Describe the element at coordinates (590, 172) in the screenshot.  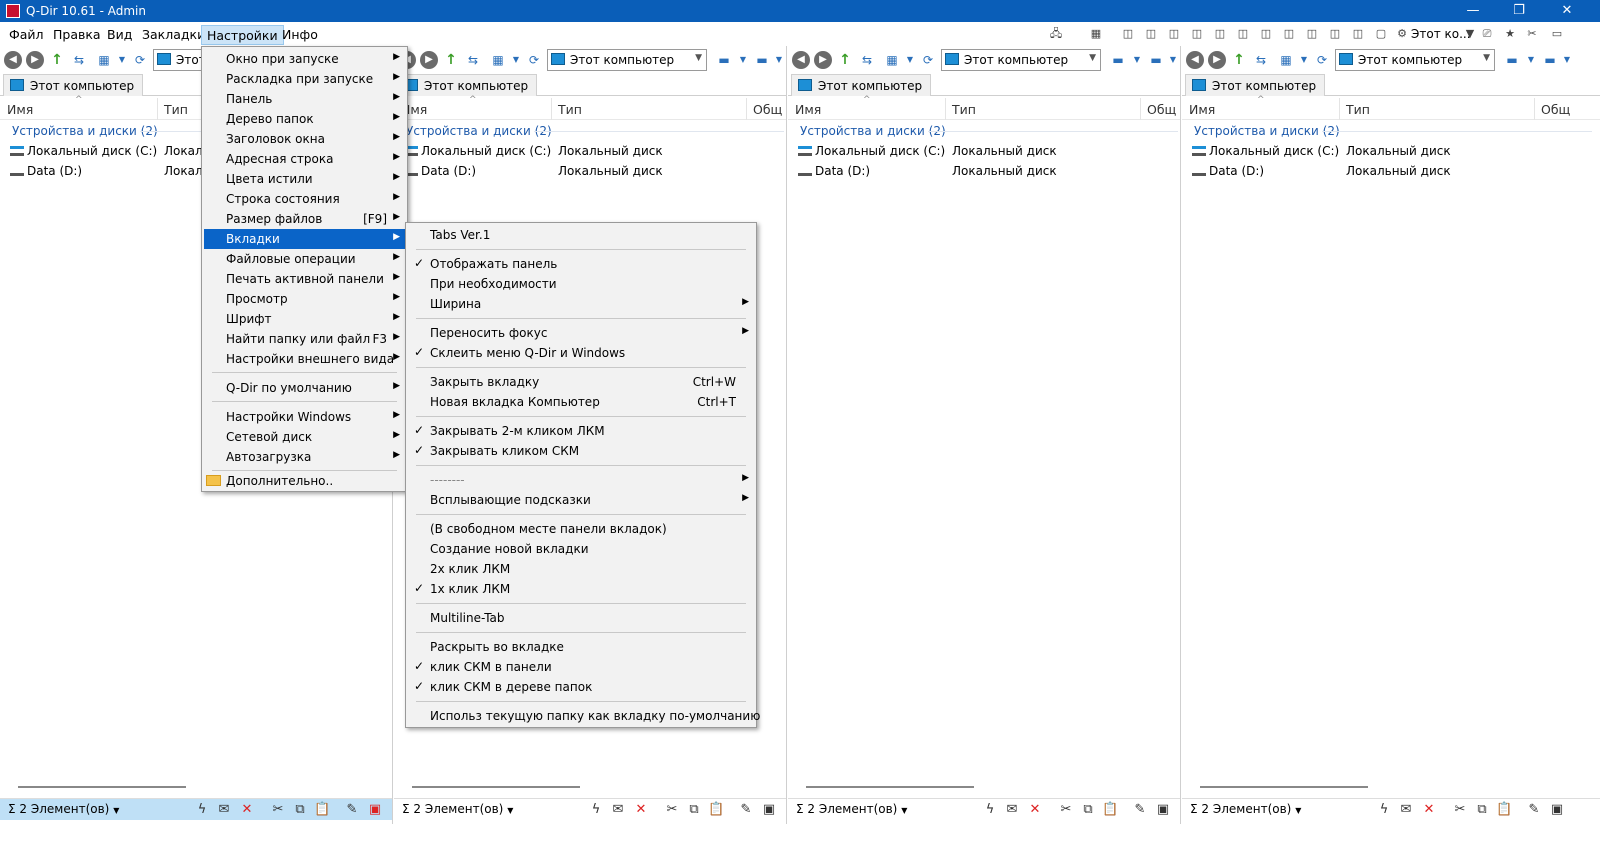
I see `table-row: Data (D:) Локальный диск` at that location.